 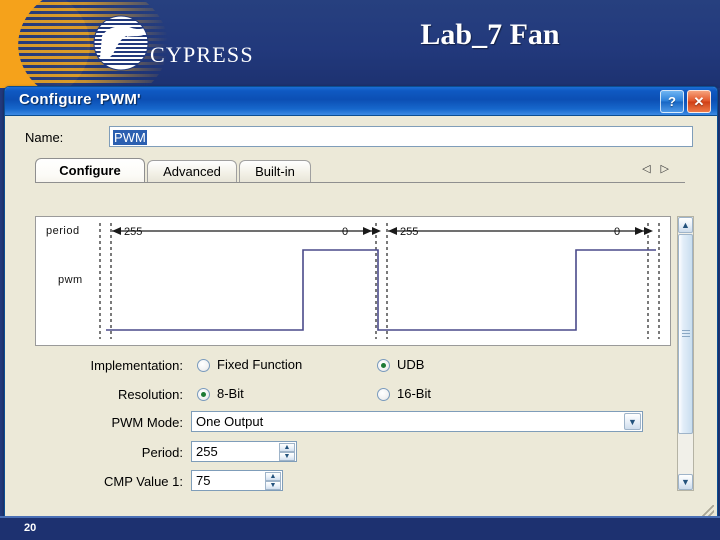 What do you see at coordinates (80, 99) in the screenshot?
I see `dialog-title: Configure 'PWM'` at bounding box center [80, 99].